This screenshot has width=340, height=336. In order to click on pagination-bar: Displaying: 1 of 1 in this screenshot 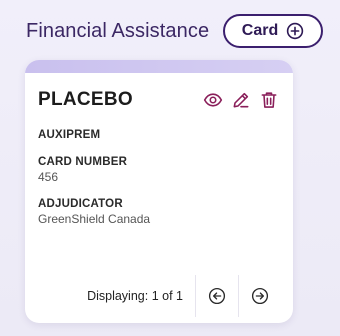, I will do `click(159, 296)`.